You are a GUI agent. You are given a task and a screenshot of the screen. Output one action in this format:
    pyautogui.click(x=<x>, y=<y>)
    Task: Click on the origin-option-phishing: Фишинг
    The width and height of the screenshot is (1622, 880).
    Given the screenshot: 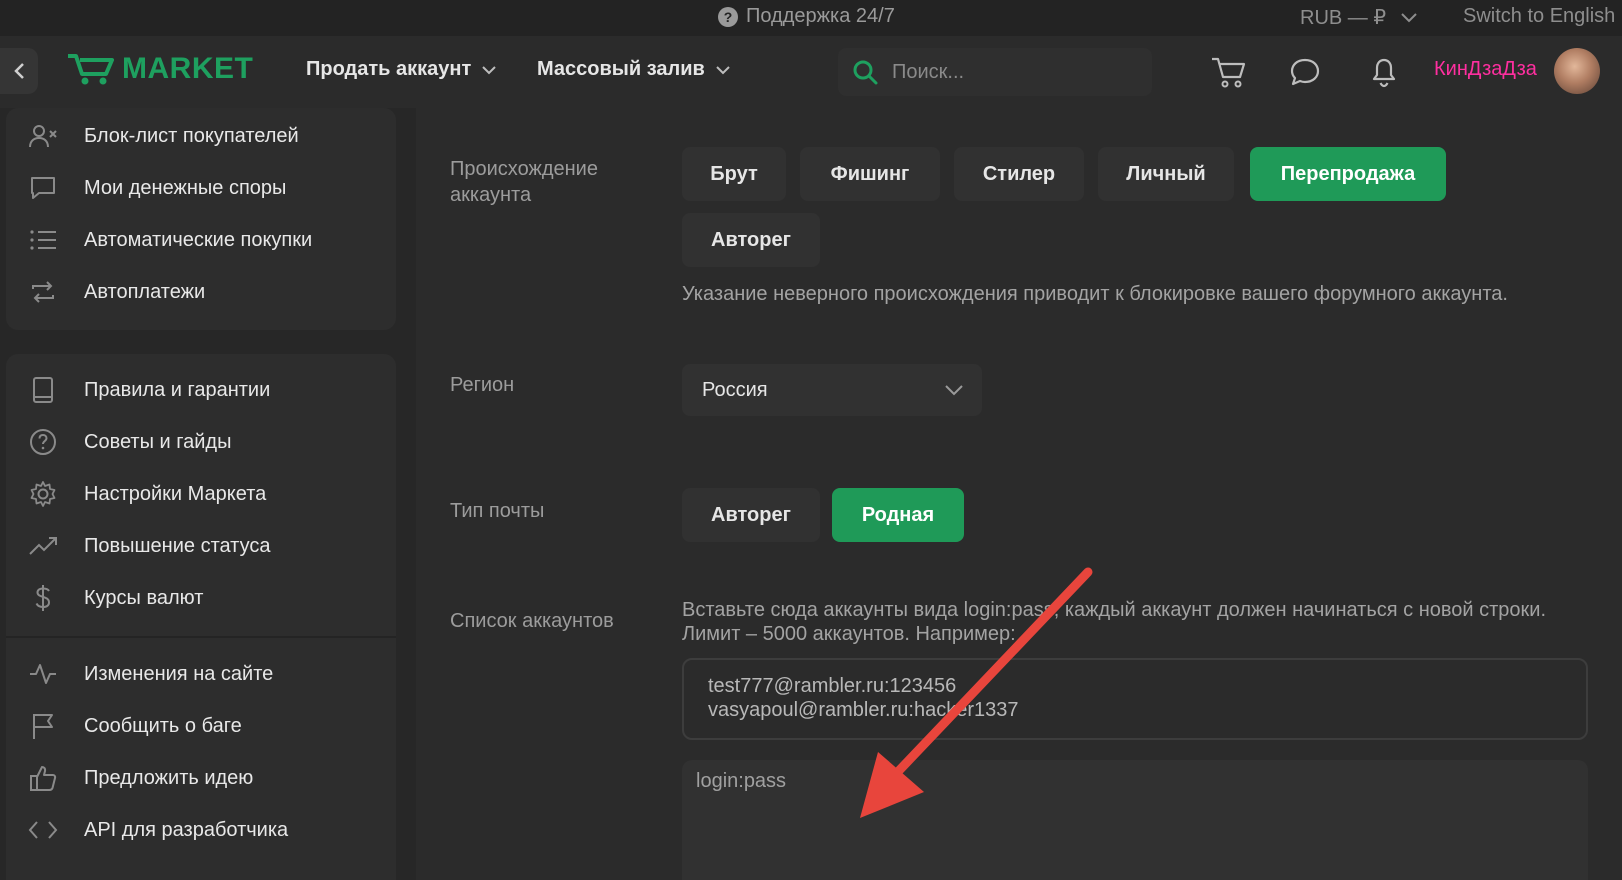 What is the action you would take?
    pyautogui.click(x=870, y=174)
    